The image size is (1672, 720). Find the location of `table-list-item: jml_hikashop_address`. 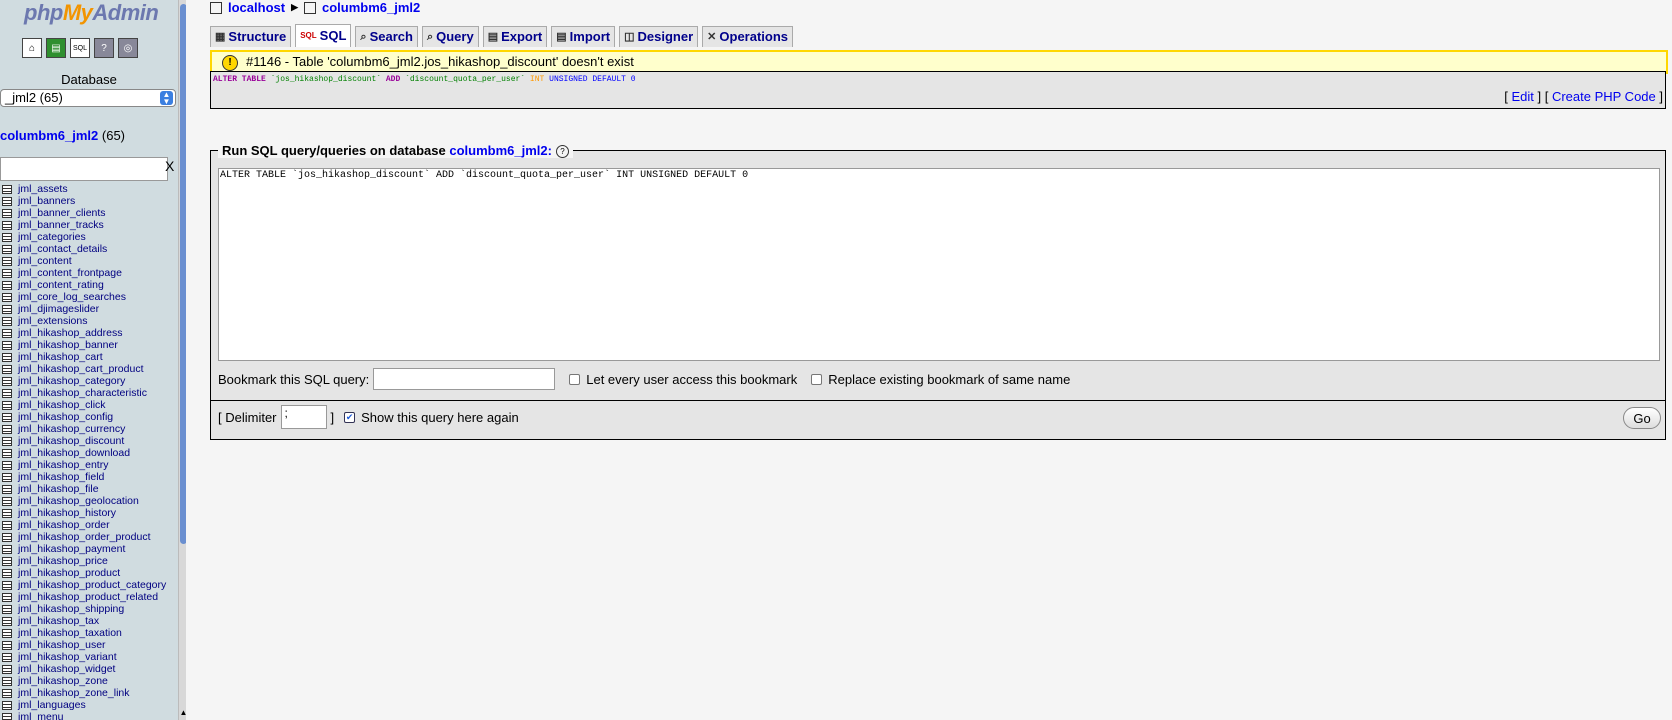

table-list-item: jml_hikashop_address is located at coordinates (87, 333).